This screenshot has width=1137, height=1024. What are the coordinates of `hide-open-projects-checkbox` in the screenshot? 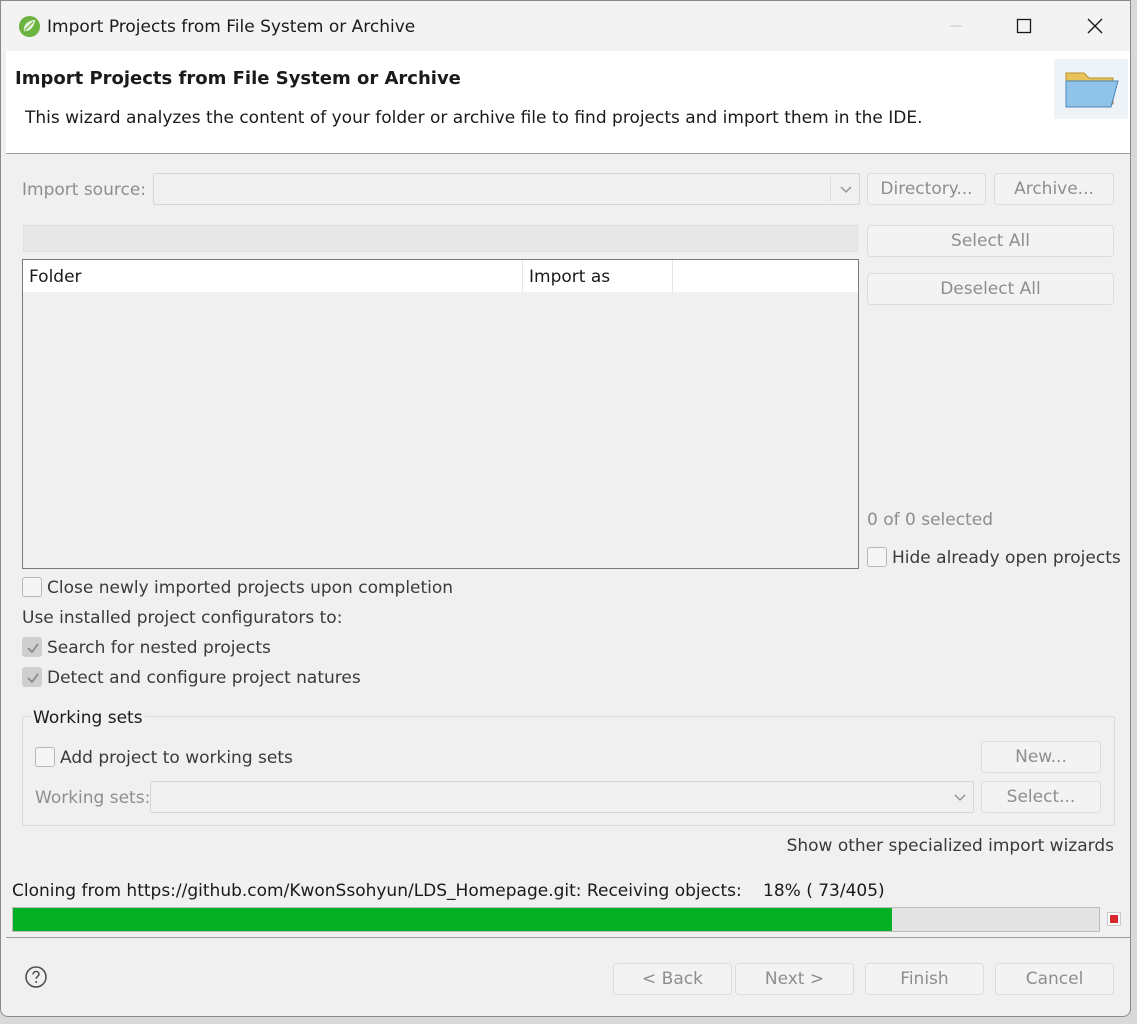 It's located at (877, 557).